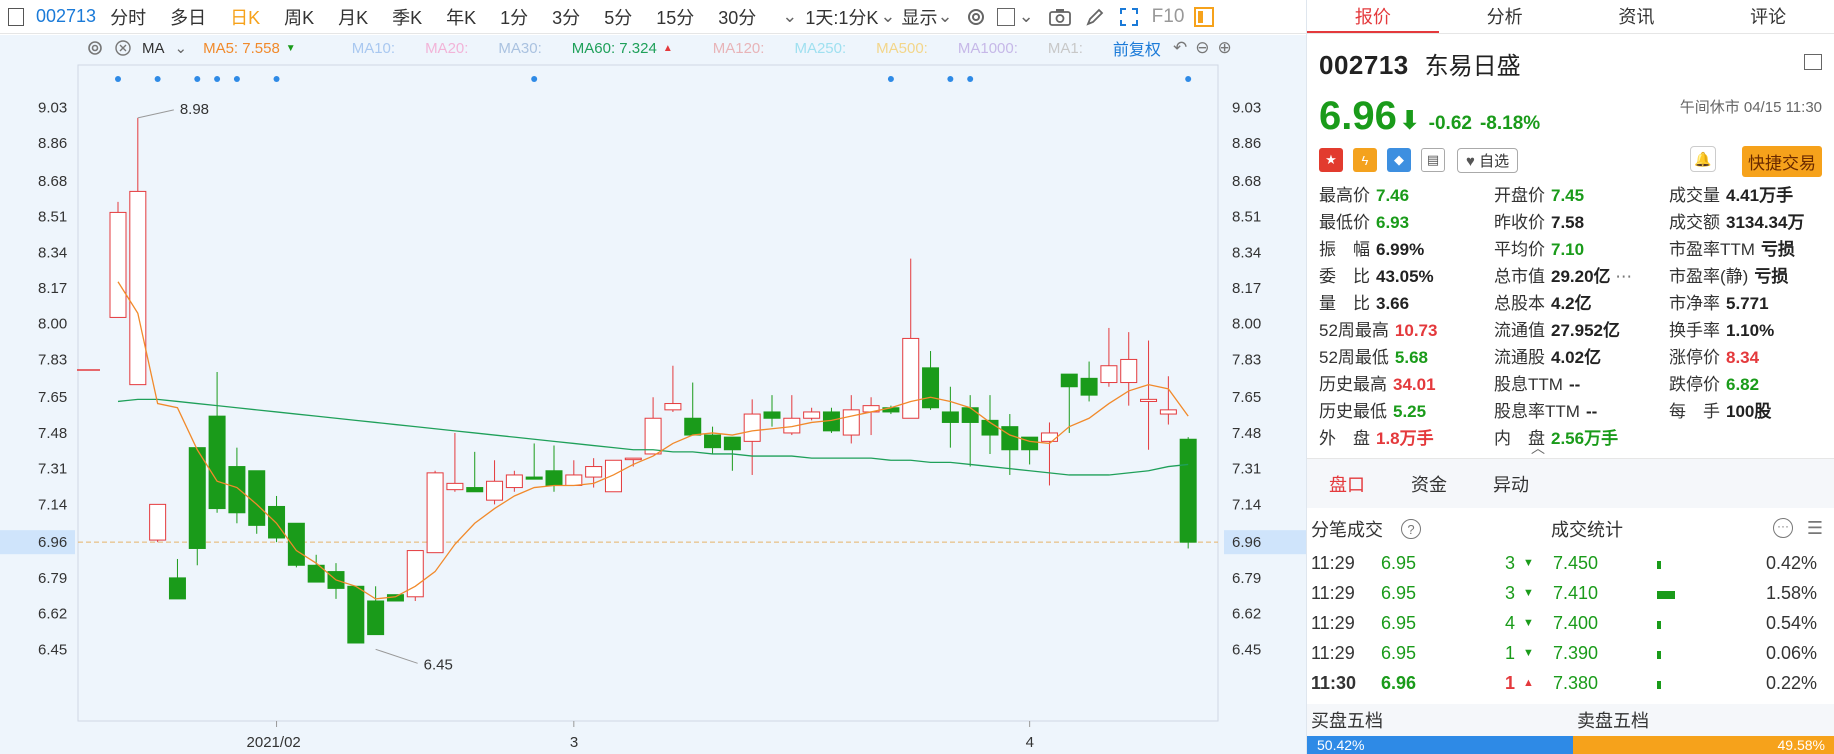  Describe the element at coordinates (1528, 653) in the screenshot. I see `down-triangle-icon: ▼` at that location.